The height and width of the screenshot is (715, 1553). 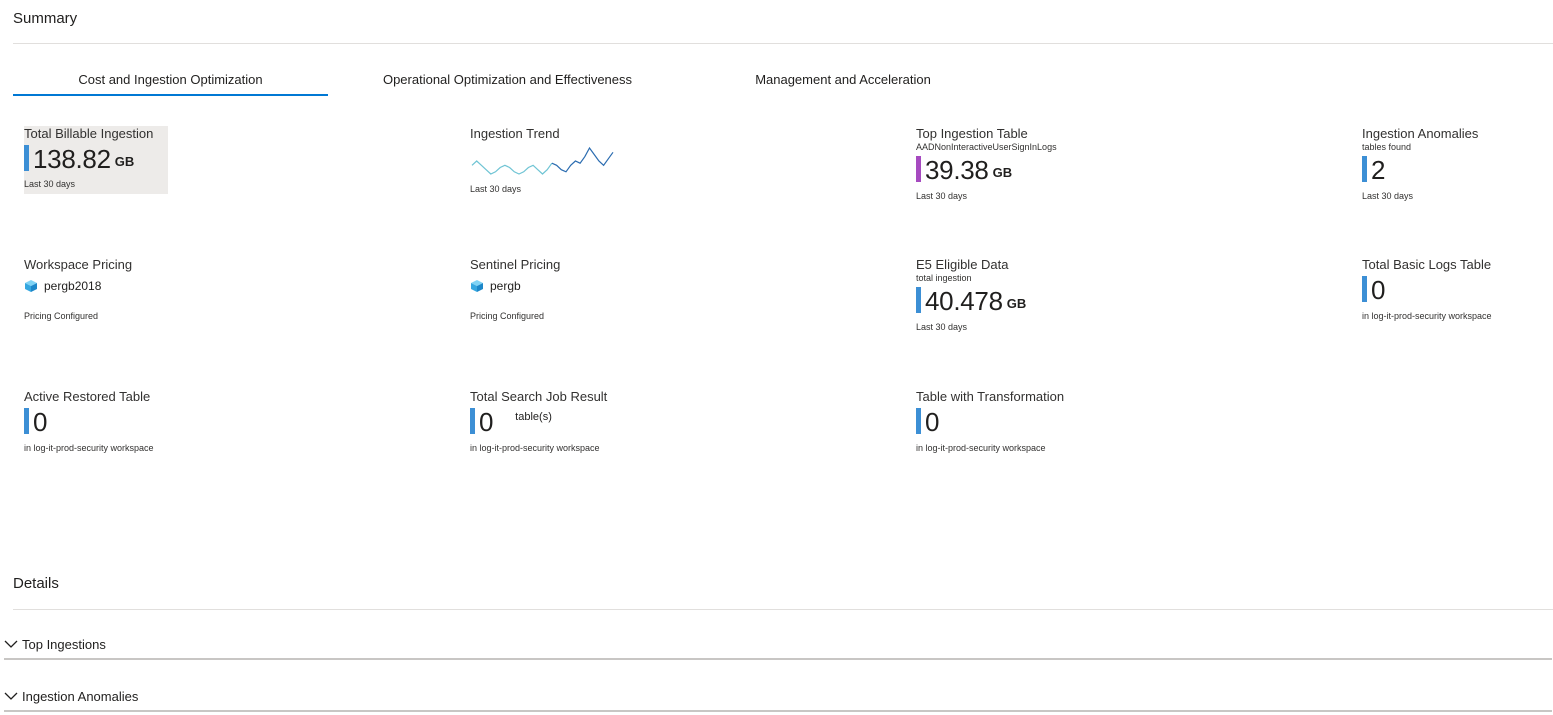 What do you see at coordinates (515, 133) in the screenshot?
I see `tile-title: Ingestion Trend` at bounding box center [515, 133].